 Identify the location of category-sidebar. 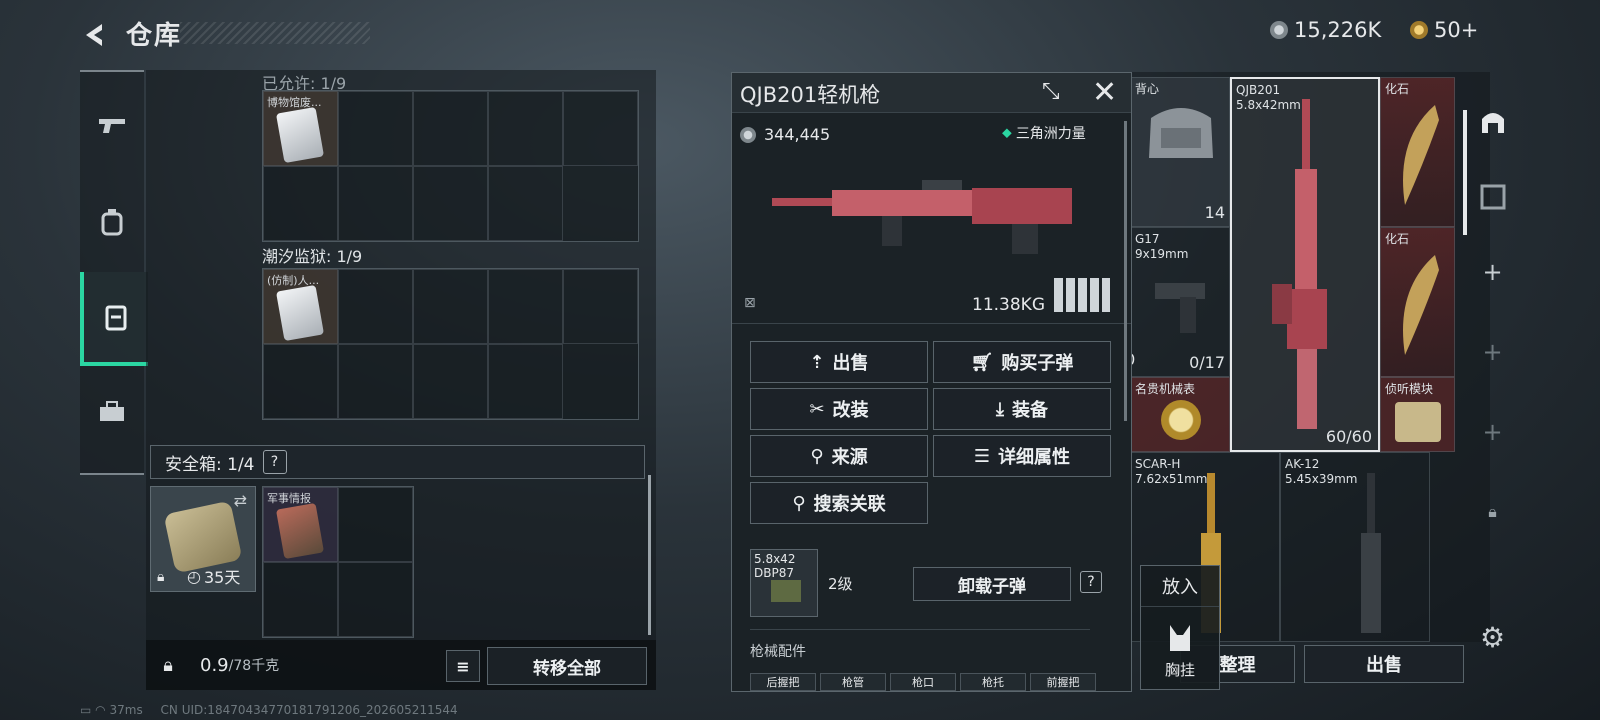
(114, 272).